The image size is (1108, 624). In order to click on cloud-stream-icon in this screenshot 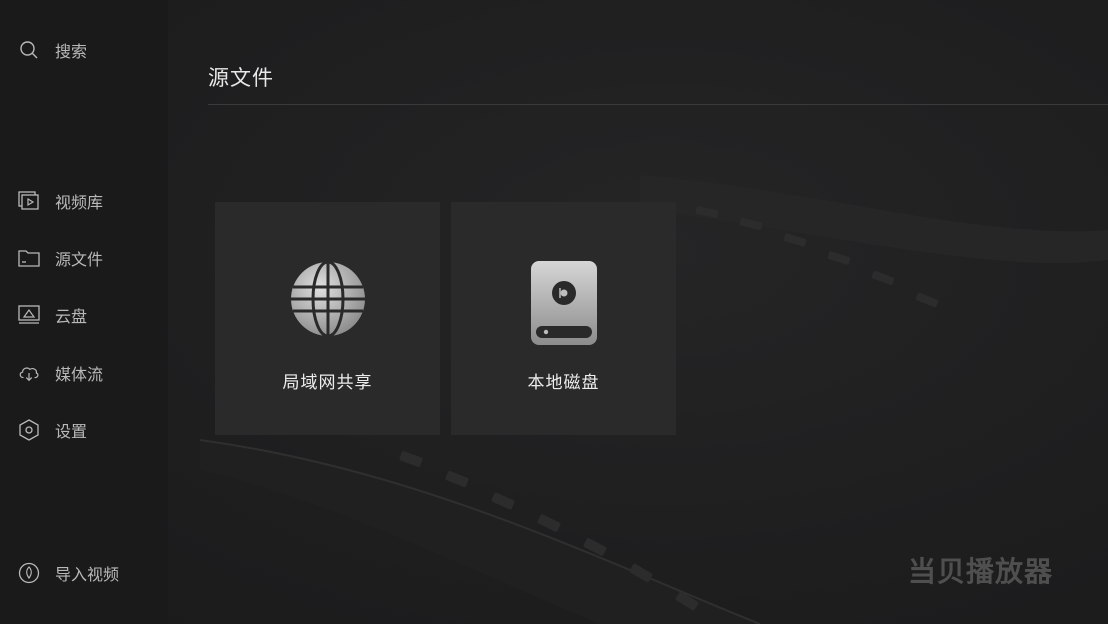, I will do `click(29, 373)`.